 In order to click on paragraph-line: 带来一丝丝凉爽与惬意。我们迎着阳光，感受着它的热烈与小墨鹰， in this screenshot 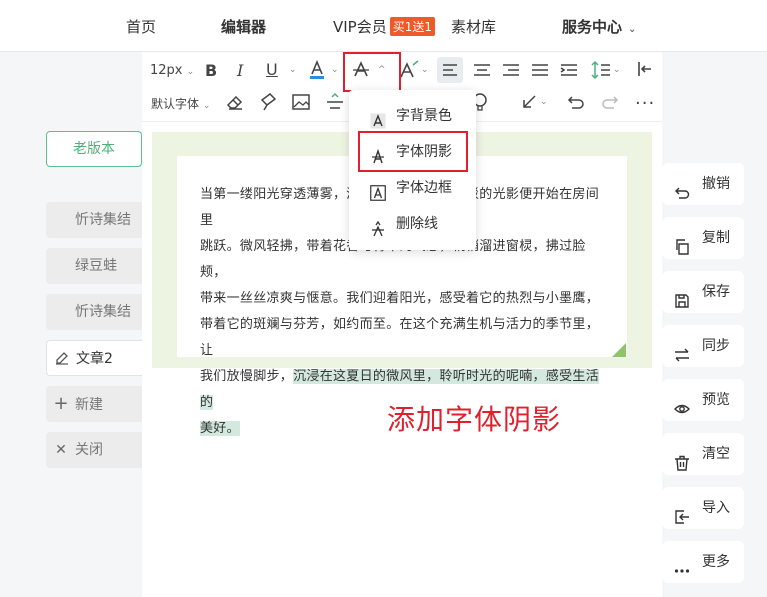, I will do `click(400, 298)`.